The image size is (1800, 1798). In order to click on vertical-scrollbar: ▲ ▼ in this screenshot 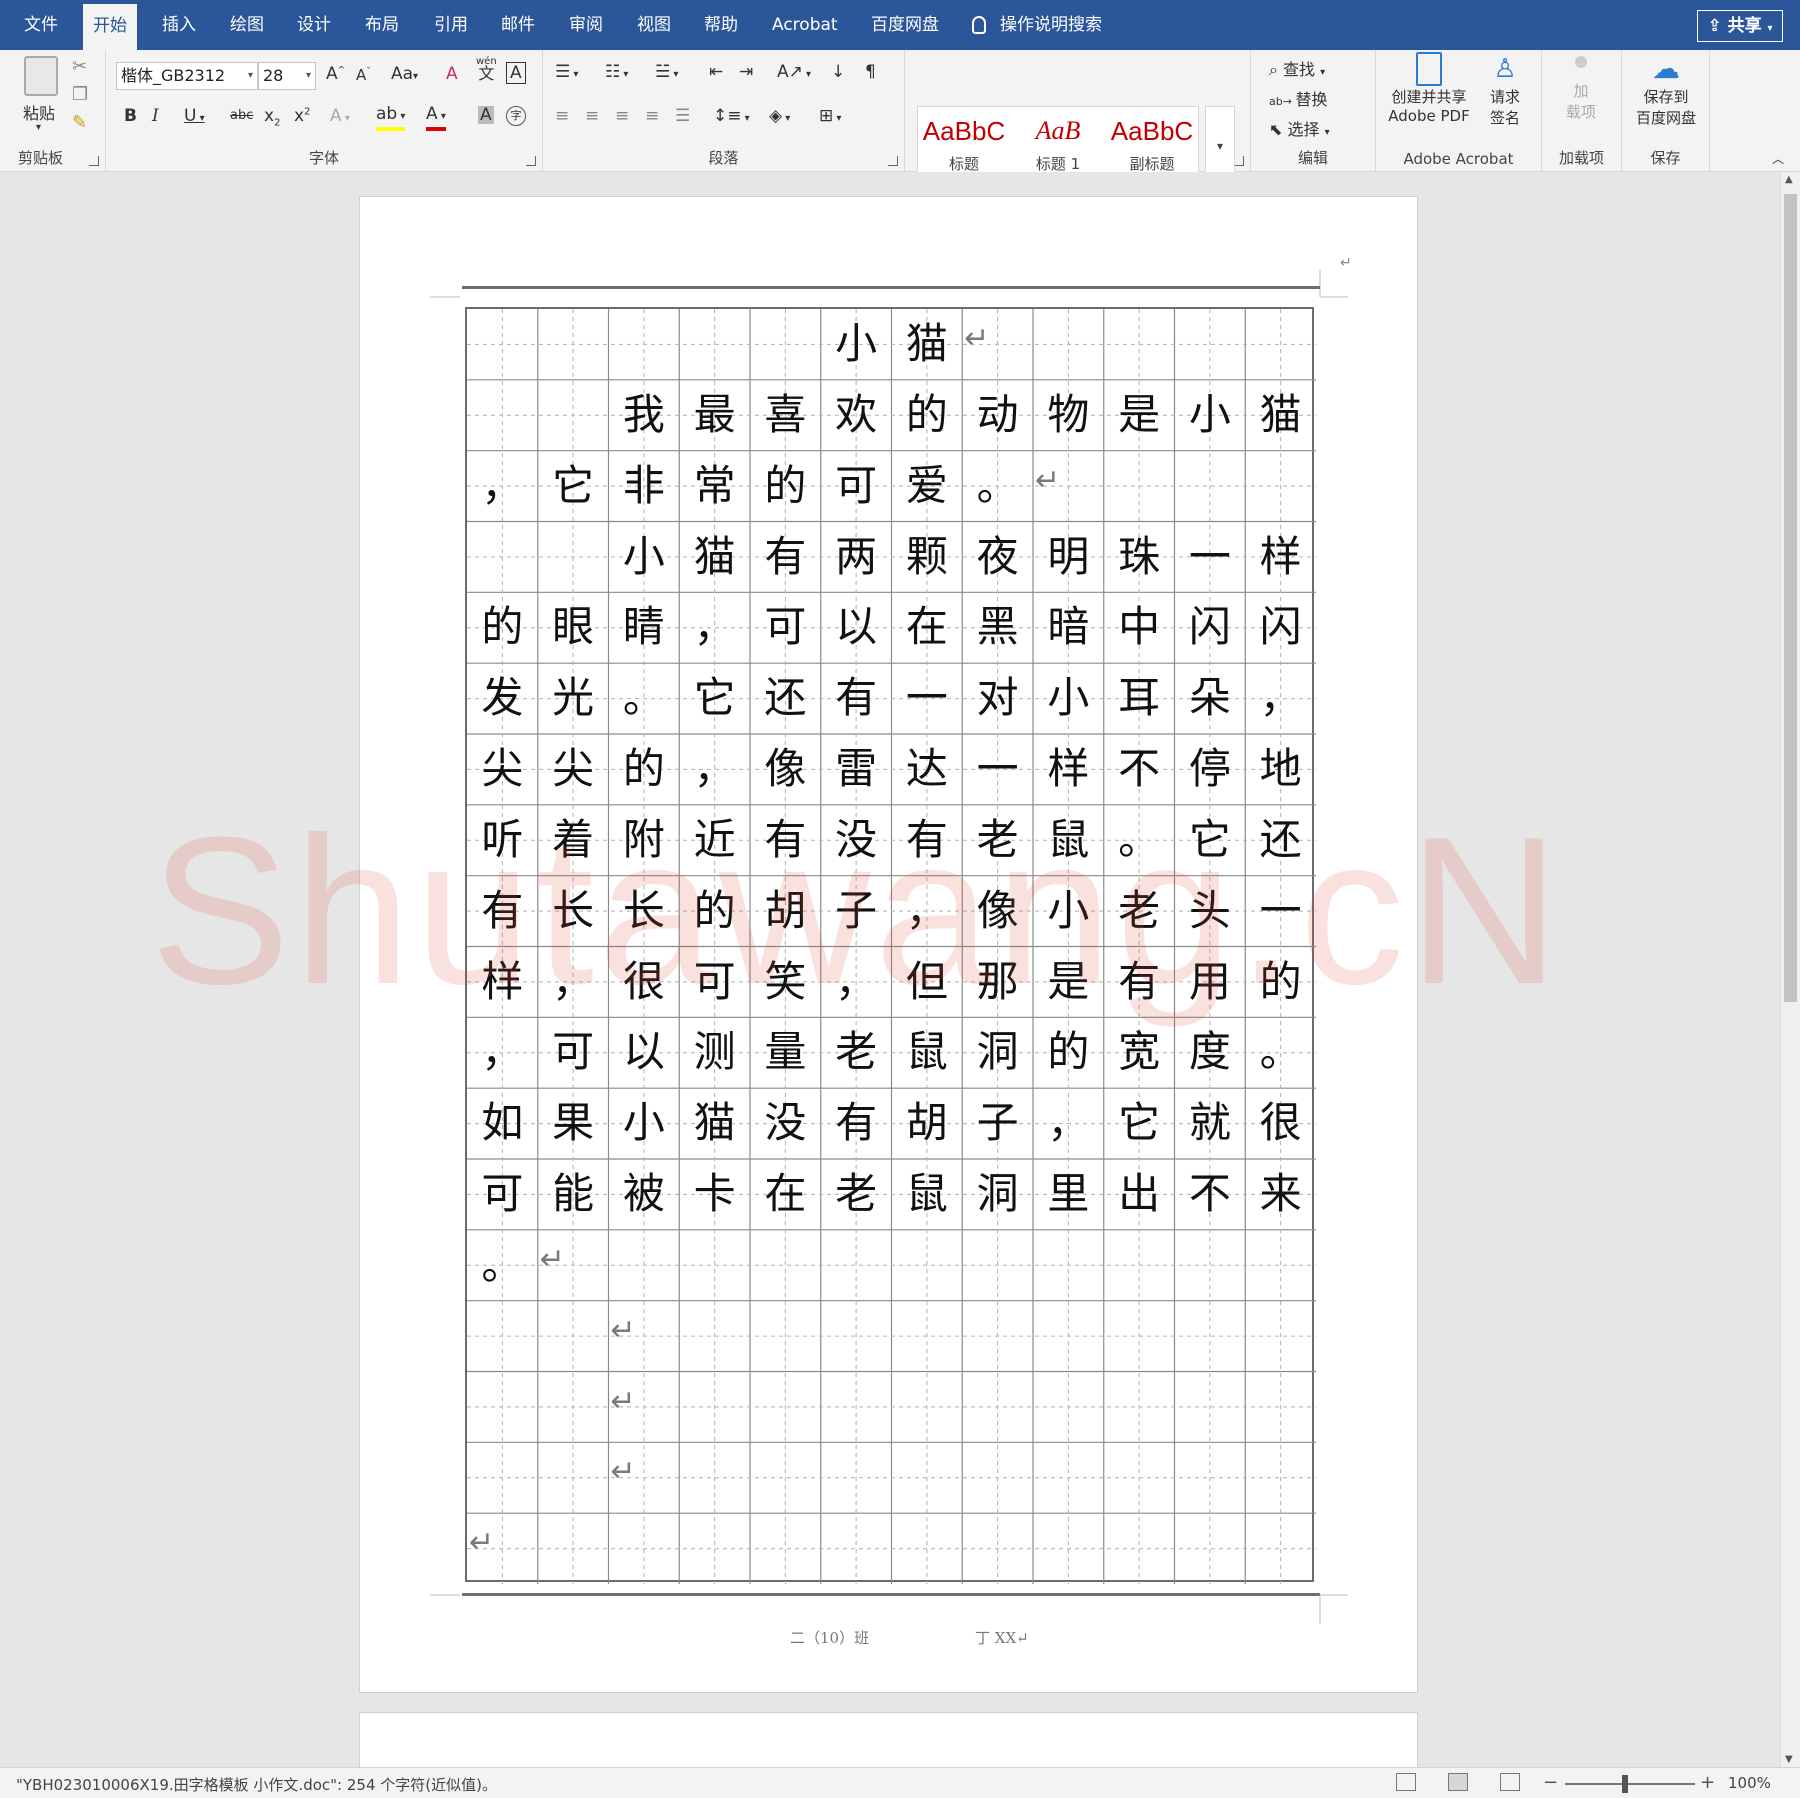, I will do `click(1790, 969)`.